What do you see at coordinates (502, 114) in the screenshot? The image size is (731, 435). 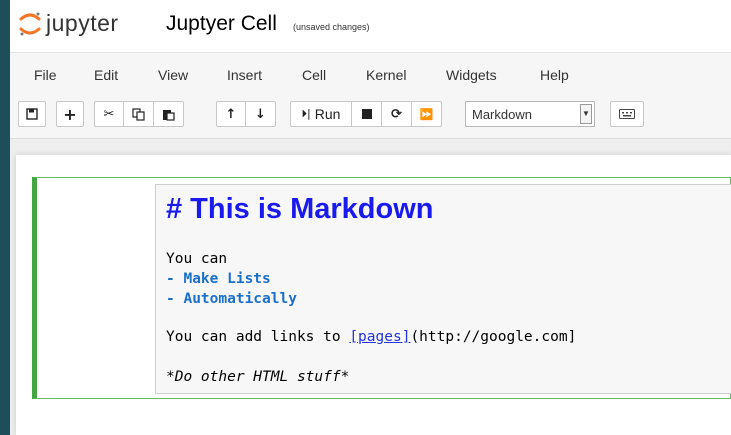 I see `cell-type-value: Markdown` at bounding box center [502, 114].